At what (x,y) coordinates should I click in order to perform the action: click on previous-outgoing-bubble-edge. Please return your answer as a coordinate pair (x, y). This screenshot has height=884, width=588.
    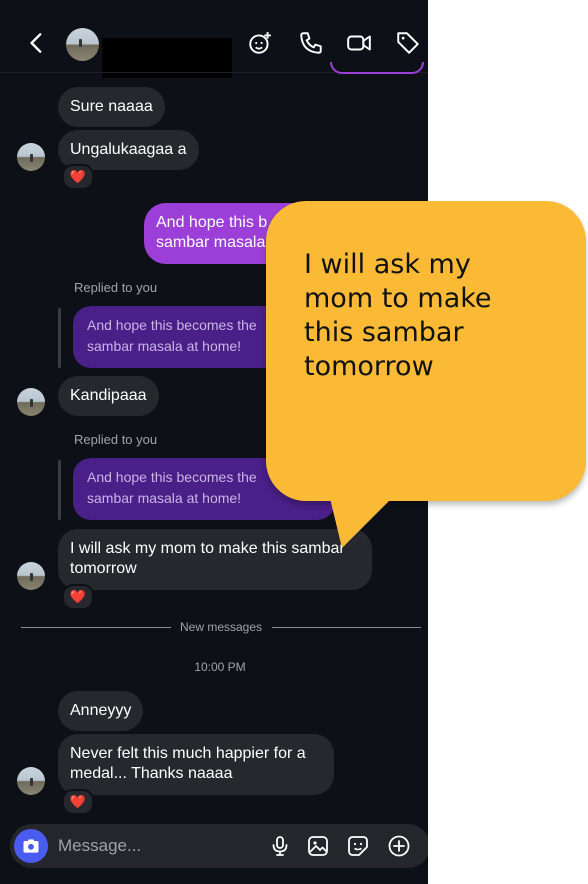
    Looking at the image, I should click on (377, 68).